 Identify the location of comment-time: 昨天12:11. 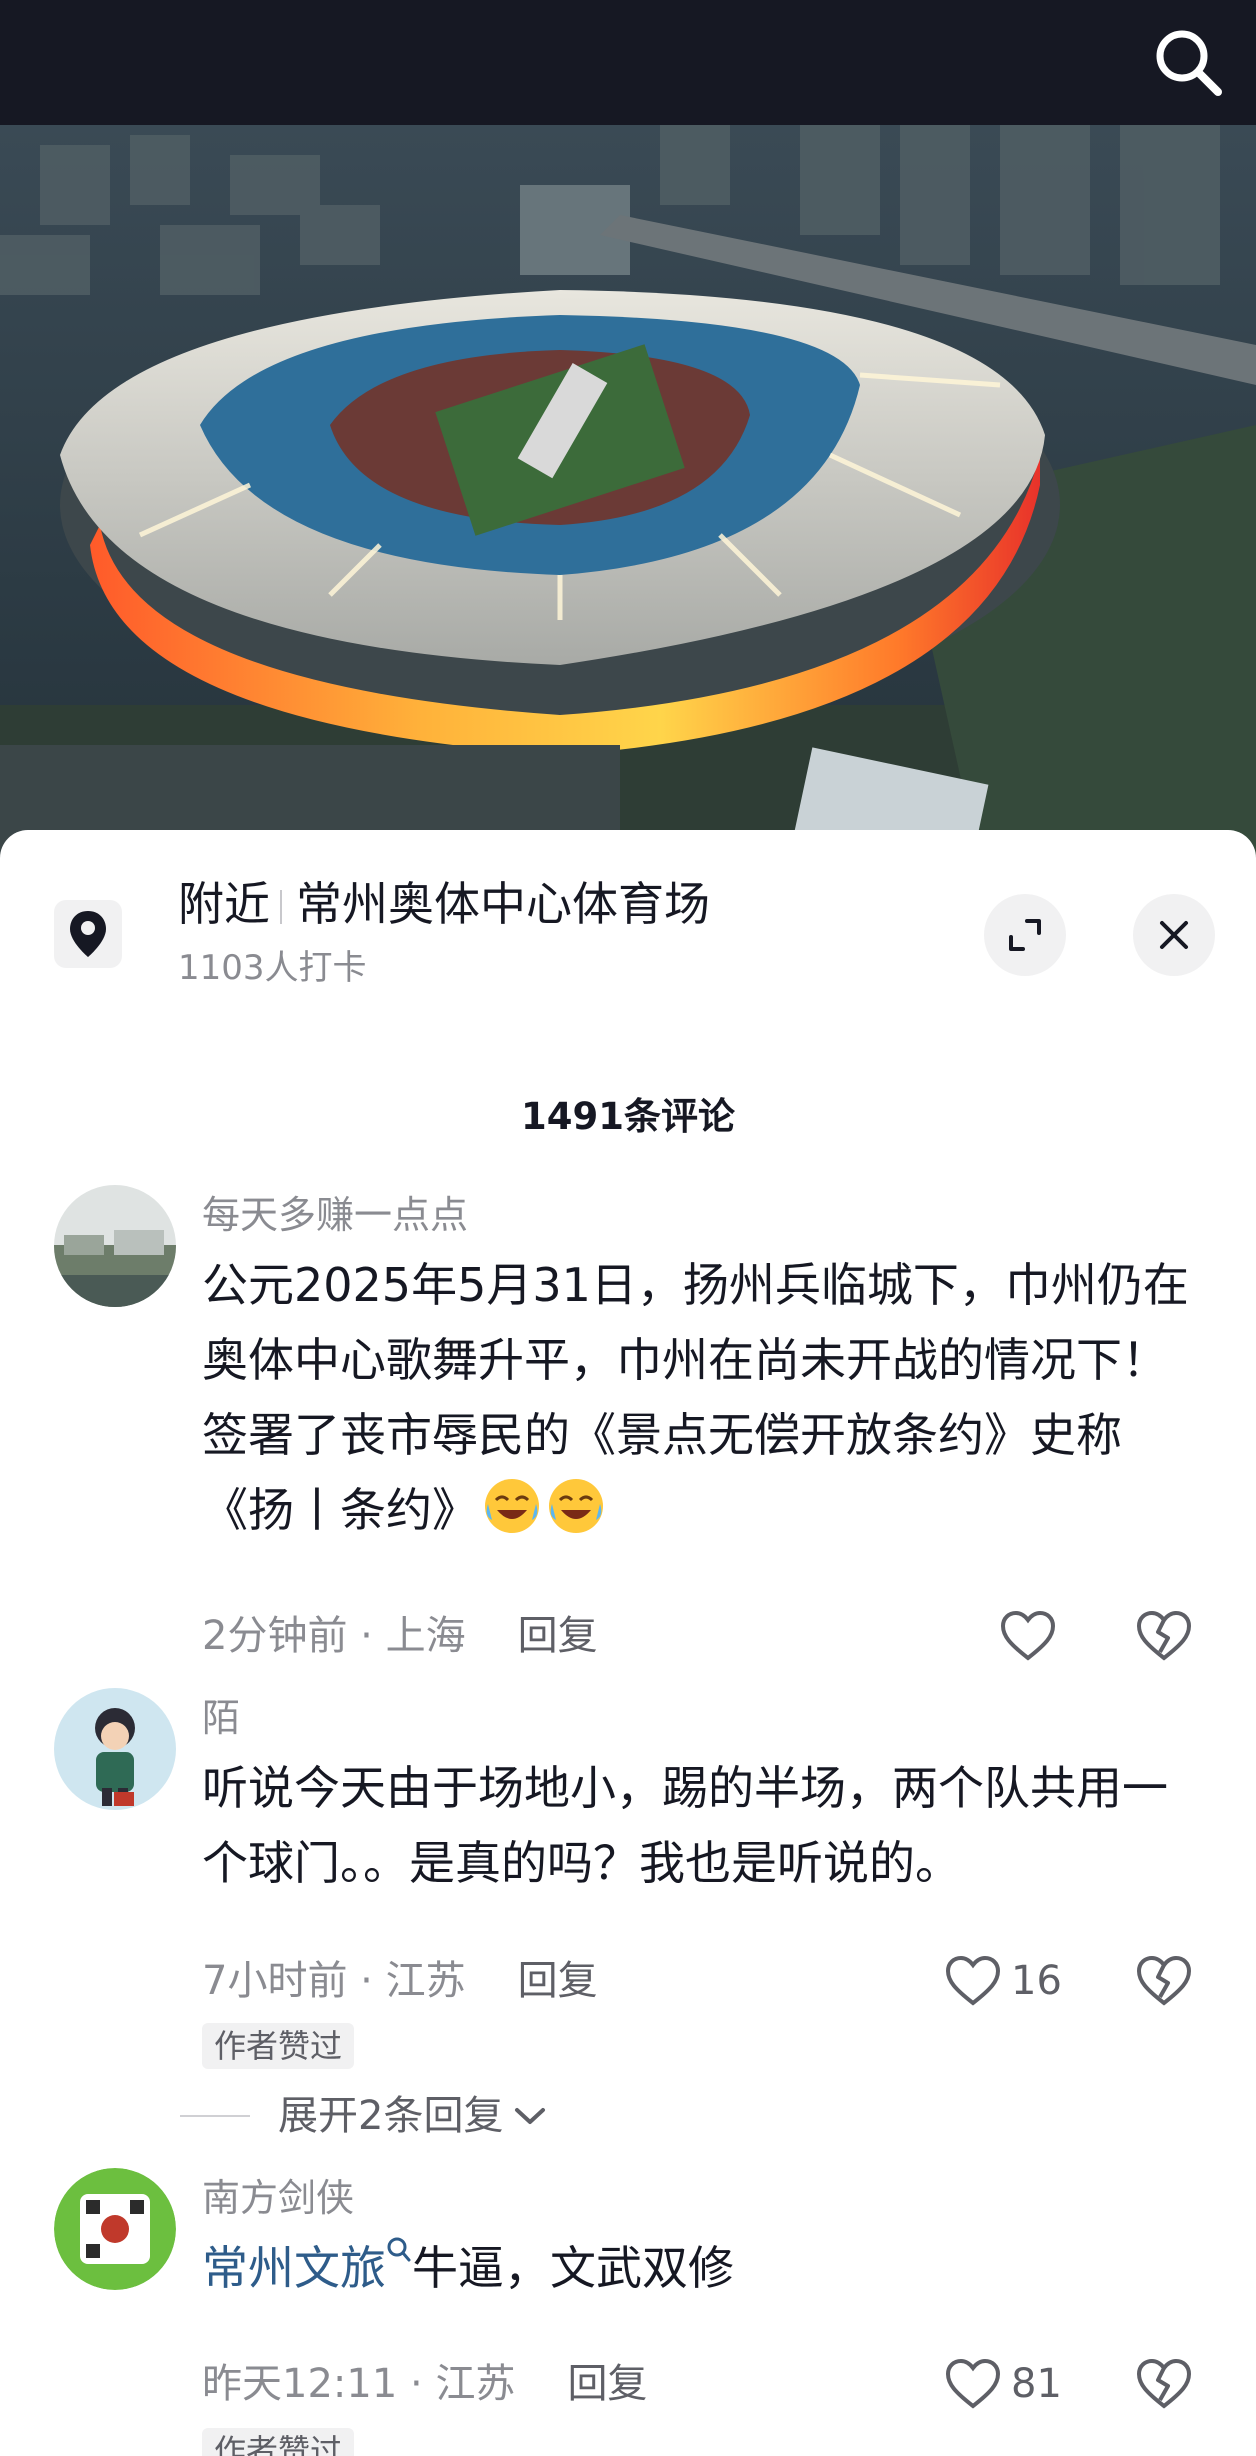
(300, 2384).